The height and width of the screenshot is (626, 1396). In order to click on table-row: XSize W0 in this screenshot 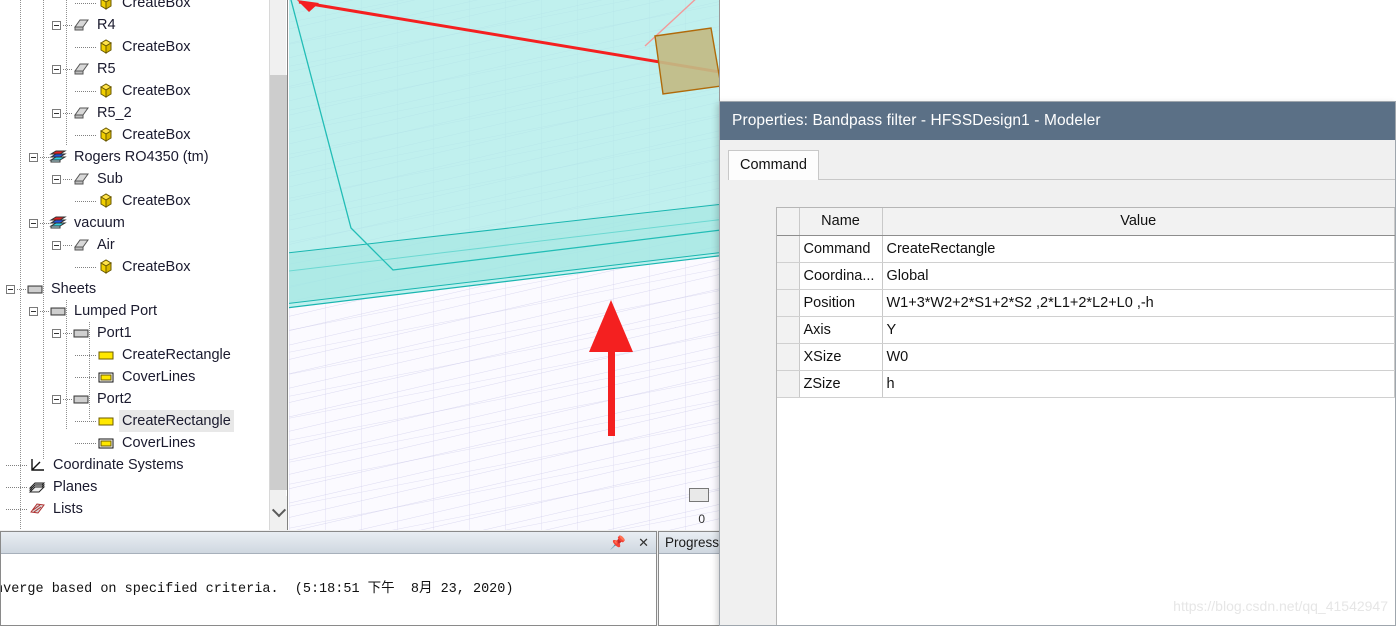, I will do `click(1086, 357)`.